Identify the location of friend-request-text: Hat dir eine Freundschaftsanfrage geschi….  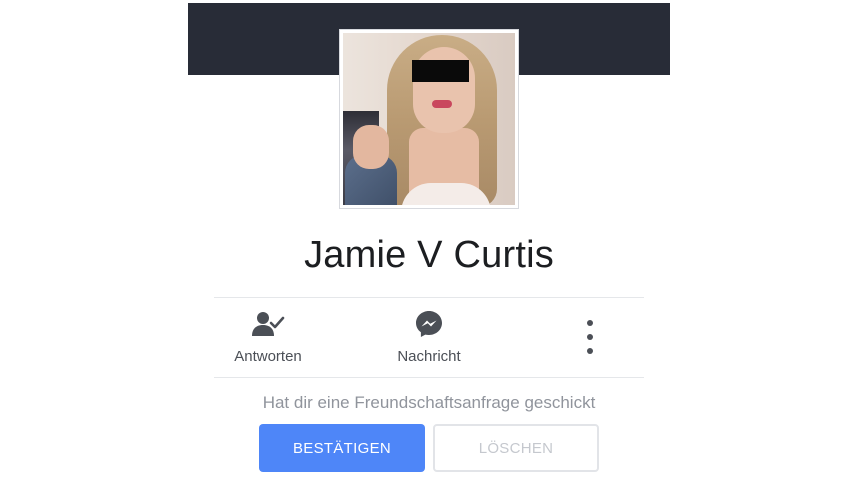
(429, 402).